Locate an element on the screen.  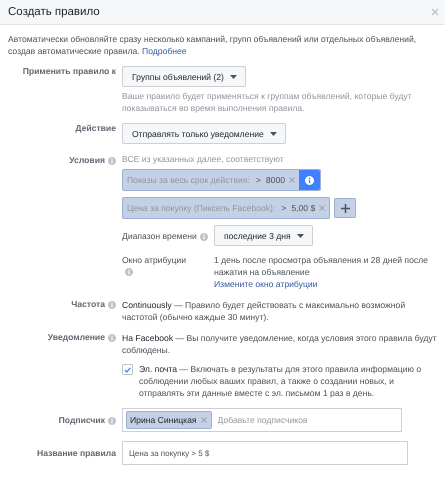
field-label: Уведомление is located at coordinates (76, 337).